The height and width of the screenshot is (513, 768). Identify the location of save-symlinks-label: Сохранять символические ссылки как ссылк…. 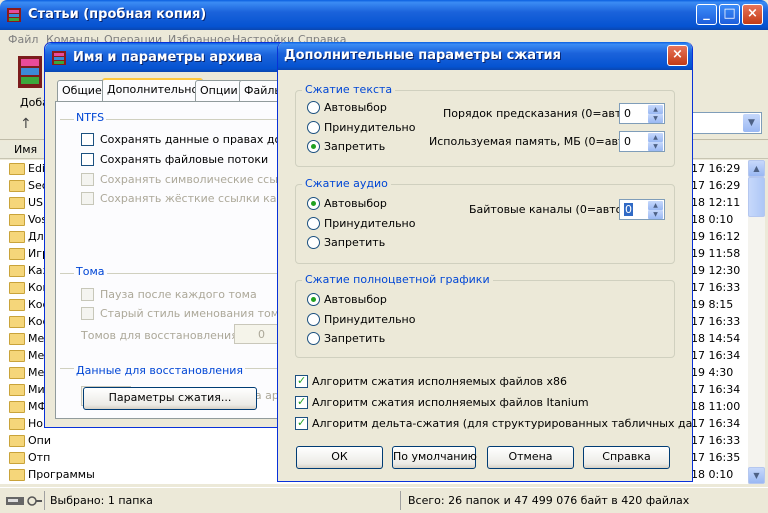
(196, 179).